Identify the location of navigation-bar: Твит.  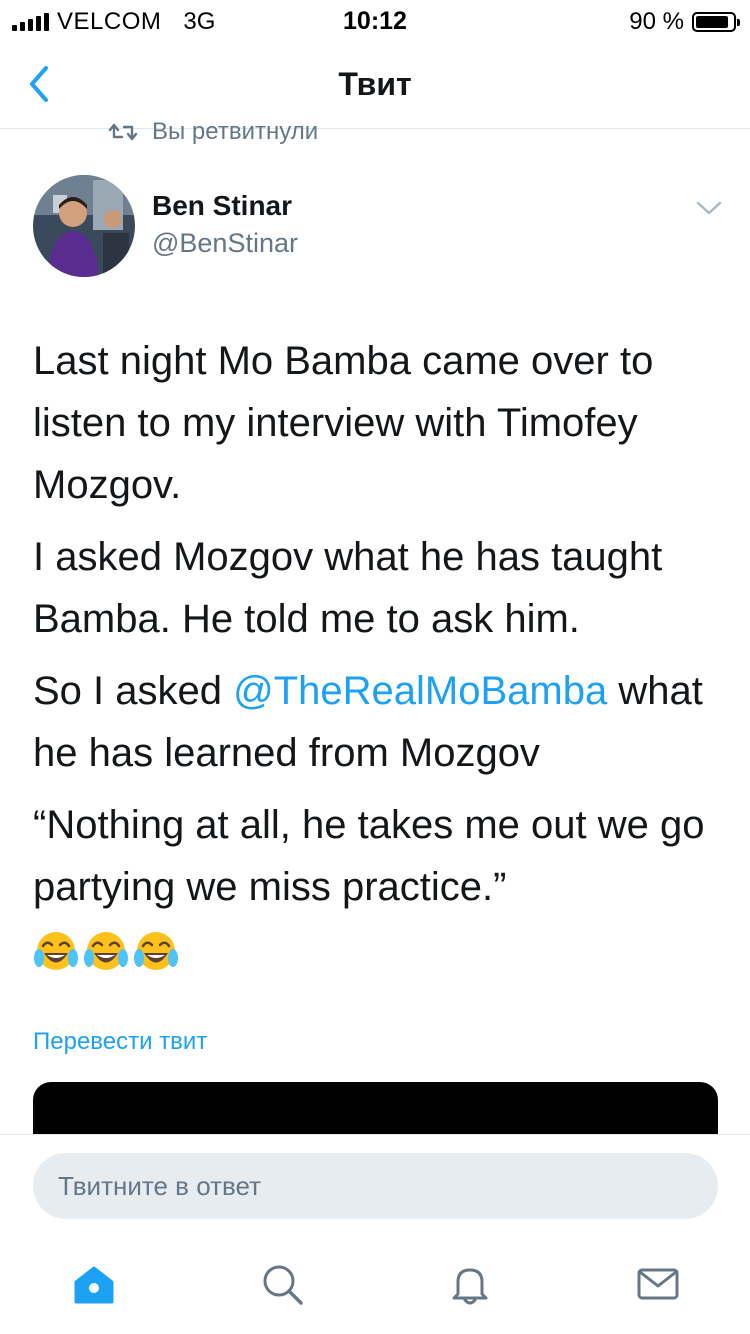
(375, 84).